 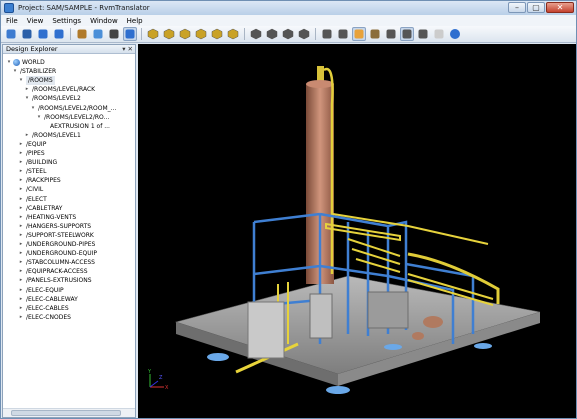 What do you see at coordinates (56, 235) in the screenshot?
I see `tree-item: ▸/SUPPORT-STEELWORK` at bounding box center [56, 235].